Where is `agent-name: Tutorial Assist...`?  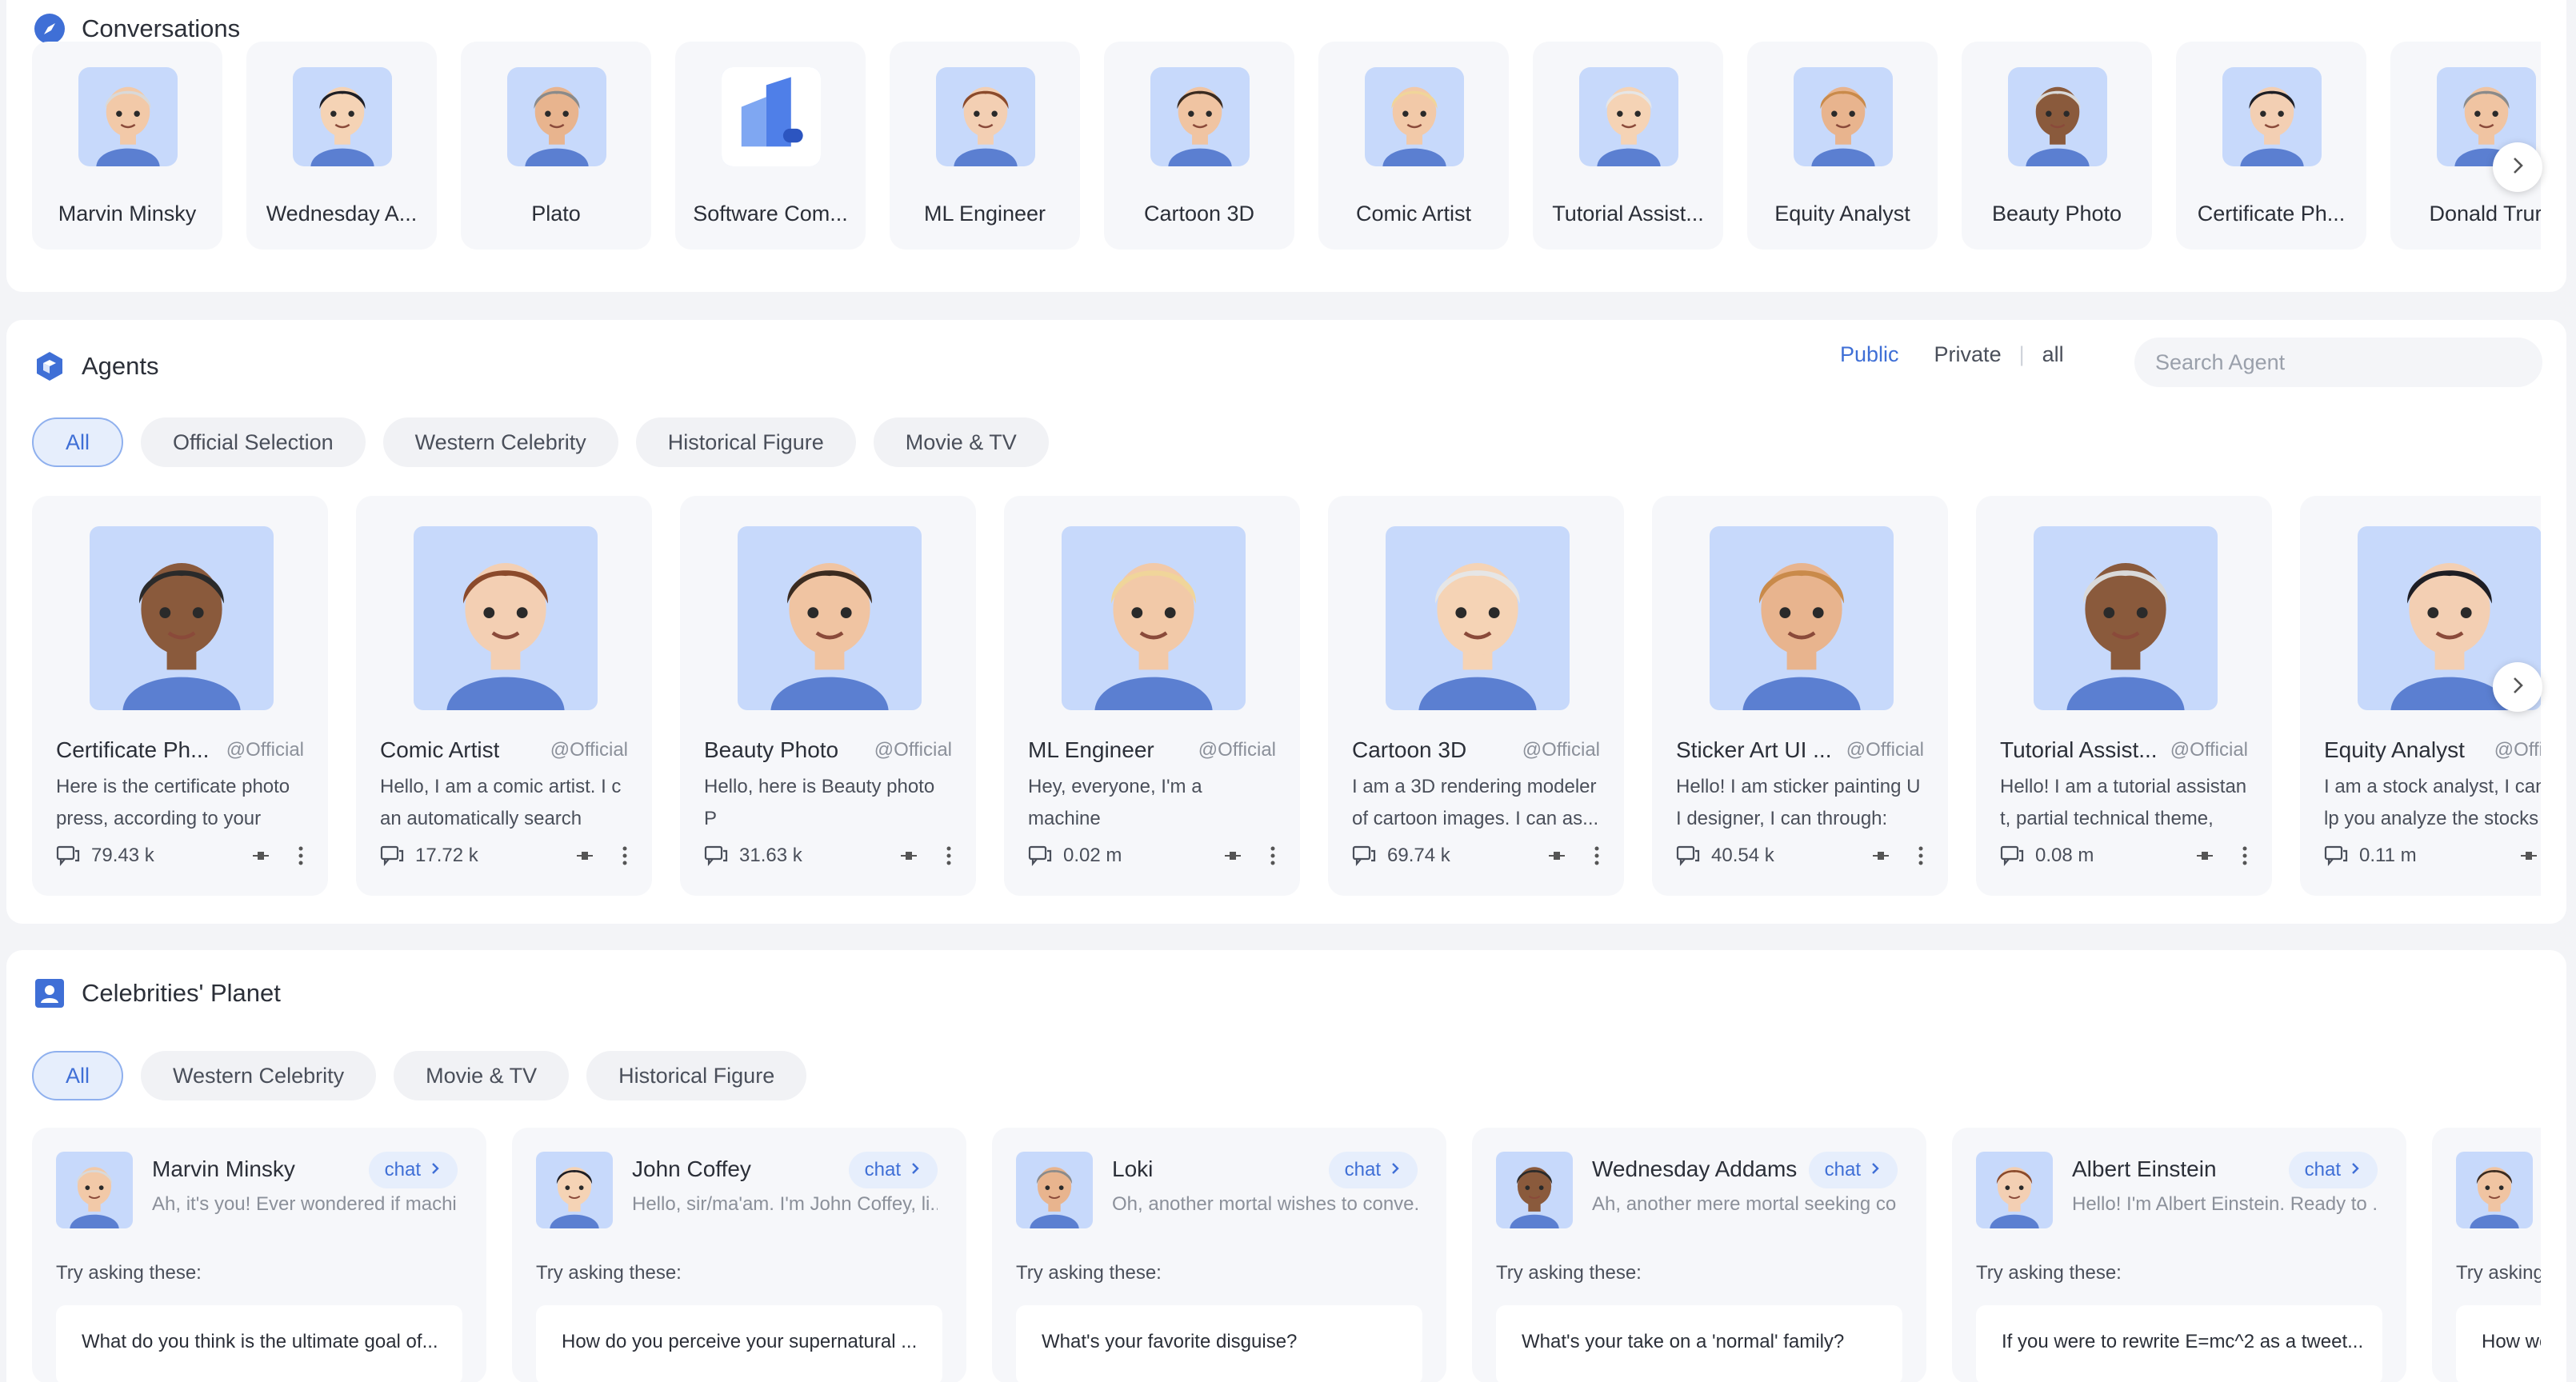
agent-name: Tutorial Assist... is located at coordinates (2079, 749).